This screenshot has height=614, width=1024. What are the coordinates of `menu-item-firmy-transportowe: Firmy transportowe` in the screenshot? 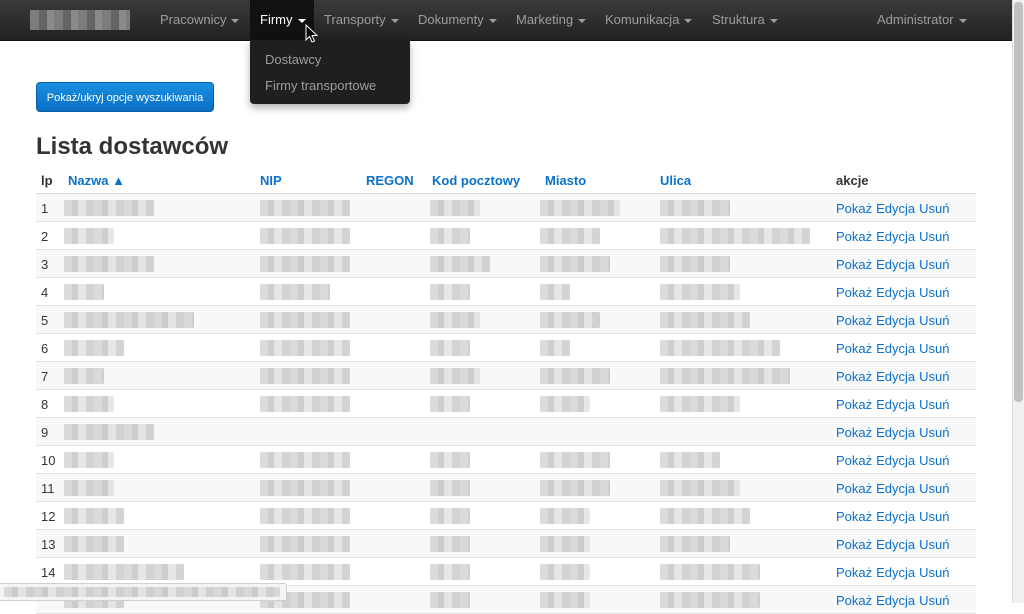 It's located at (320, 85).